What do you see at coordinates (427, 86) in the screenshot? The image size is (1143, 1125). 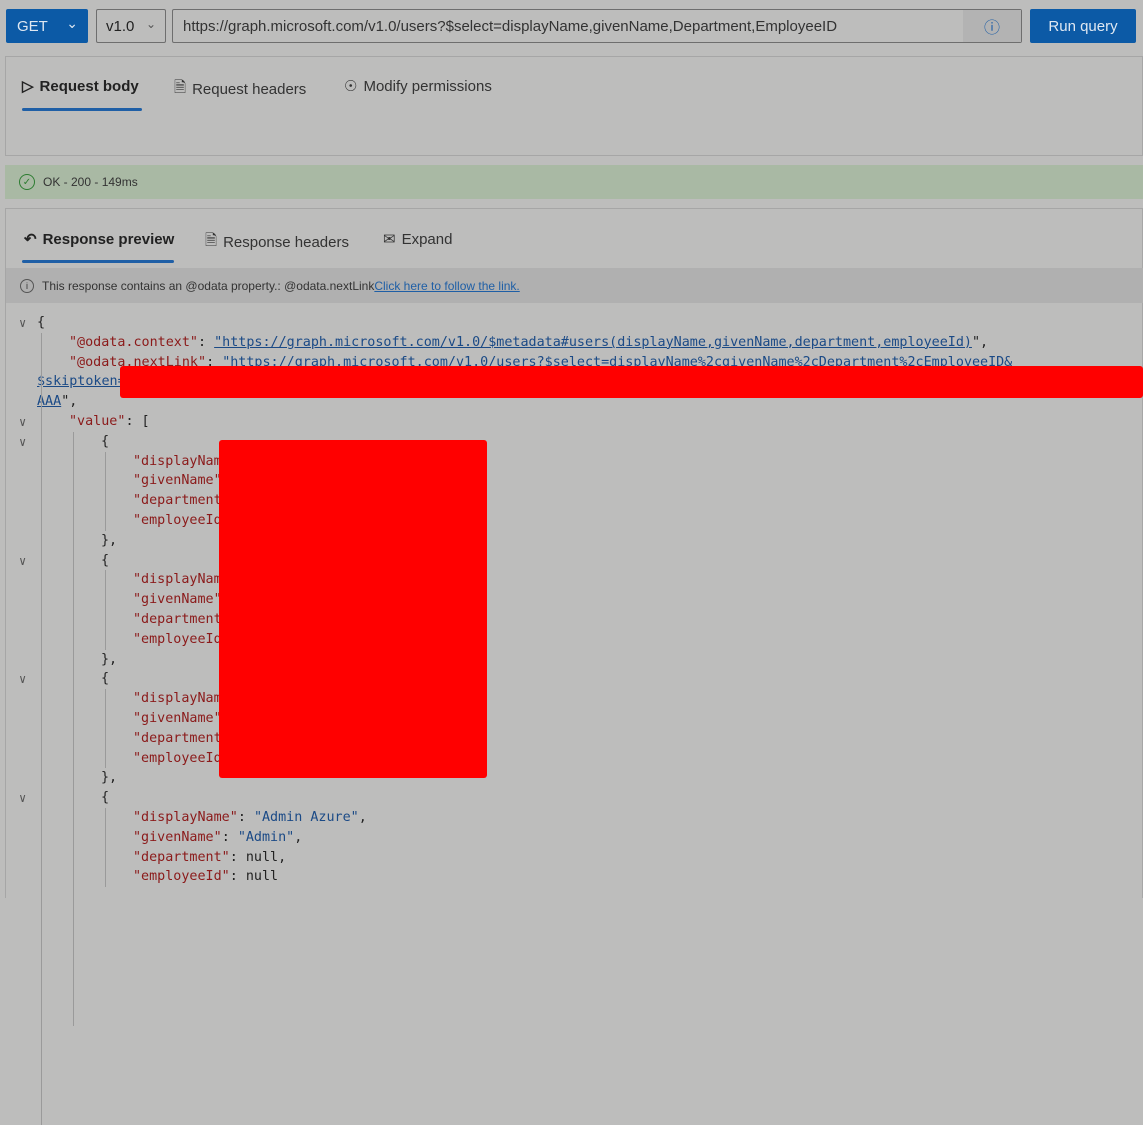 I see `tab-label: Modify permissions` at bounding box center [427, 86].